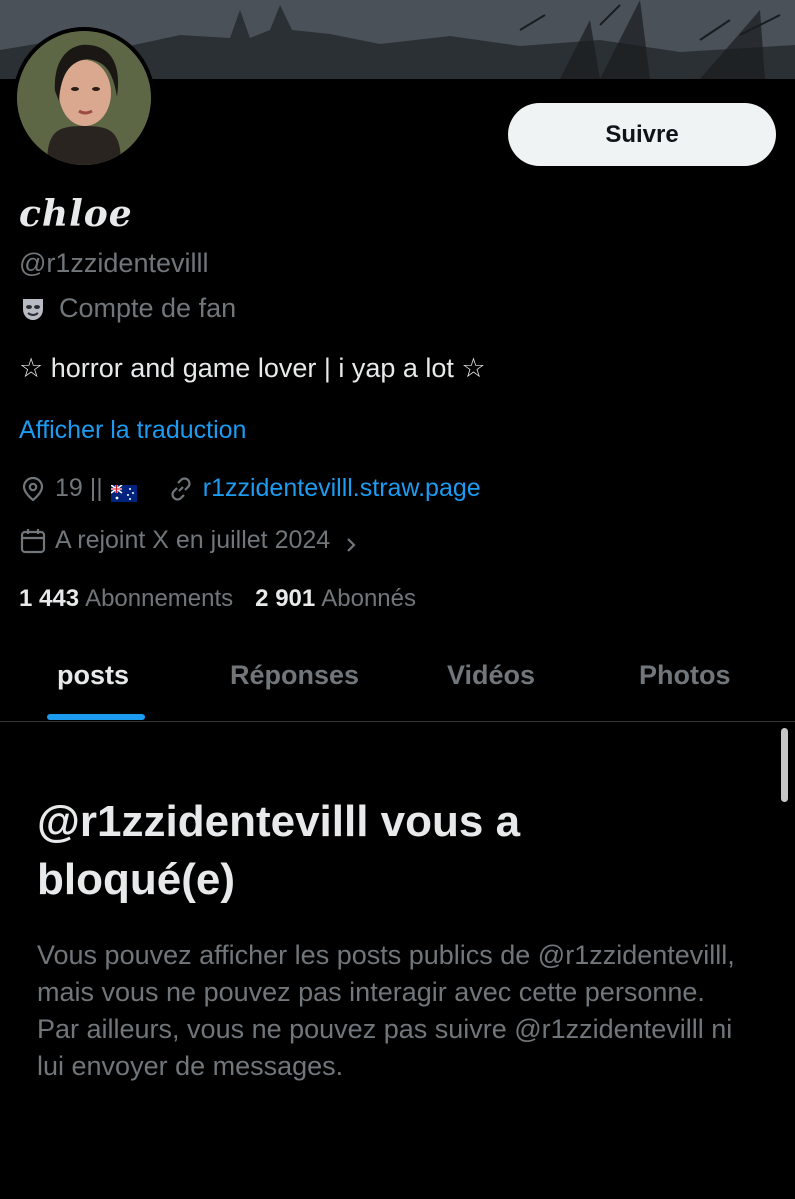 The image size is (795, 1199). I want to click on location-text: 19 ||, so click(79, 488).